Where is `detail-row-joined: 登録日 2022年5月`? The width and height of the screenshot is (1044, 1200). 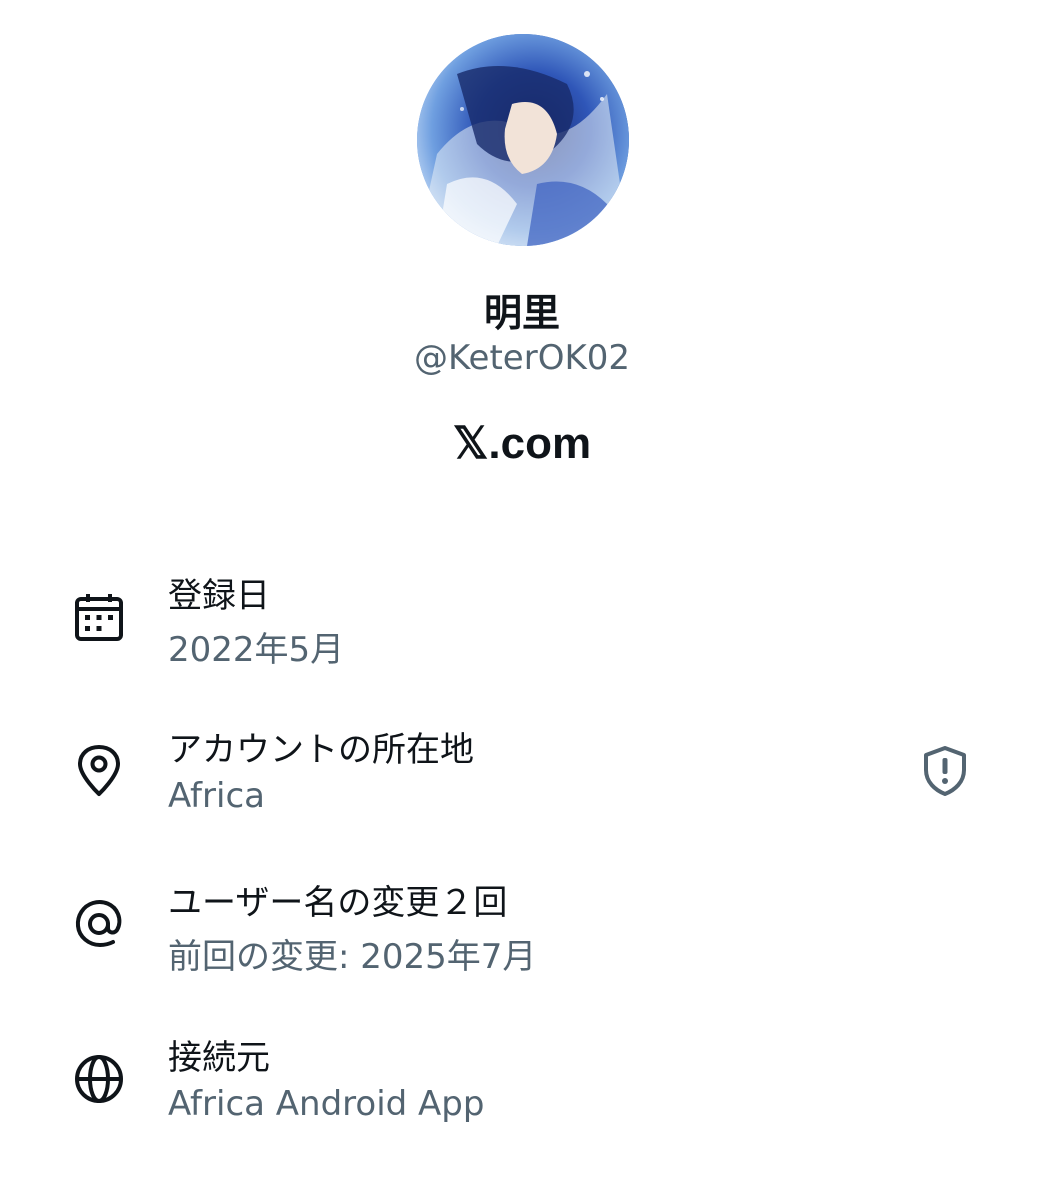
detail-row-joined: 登録日 2022年5月 is located at coordinates (522, 628).